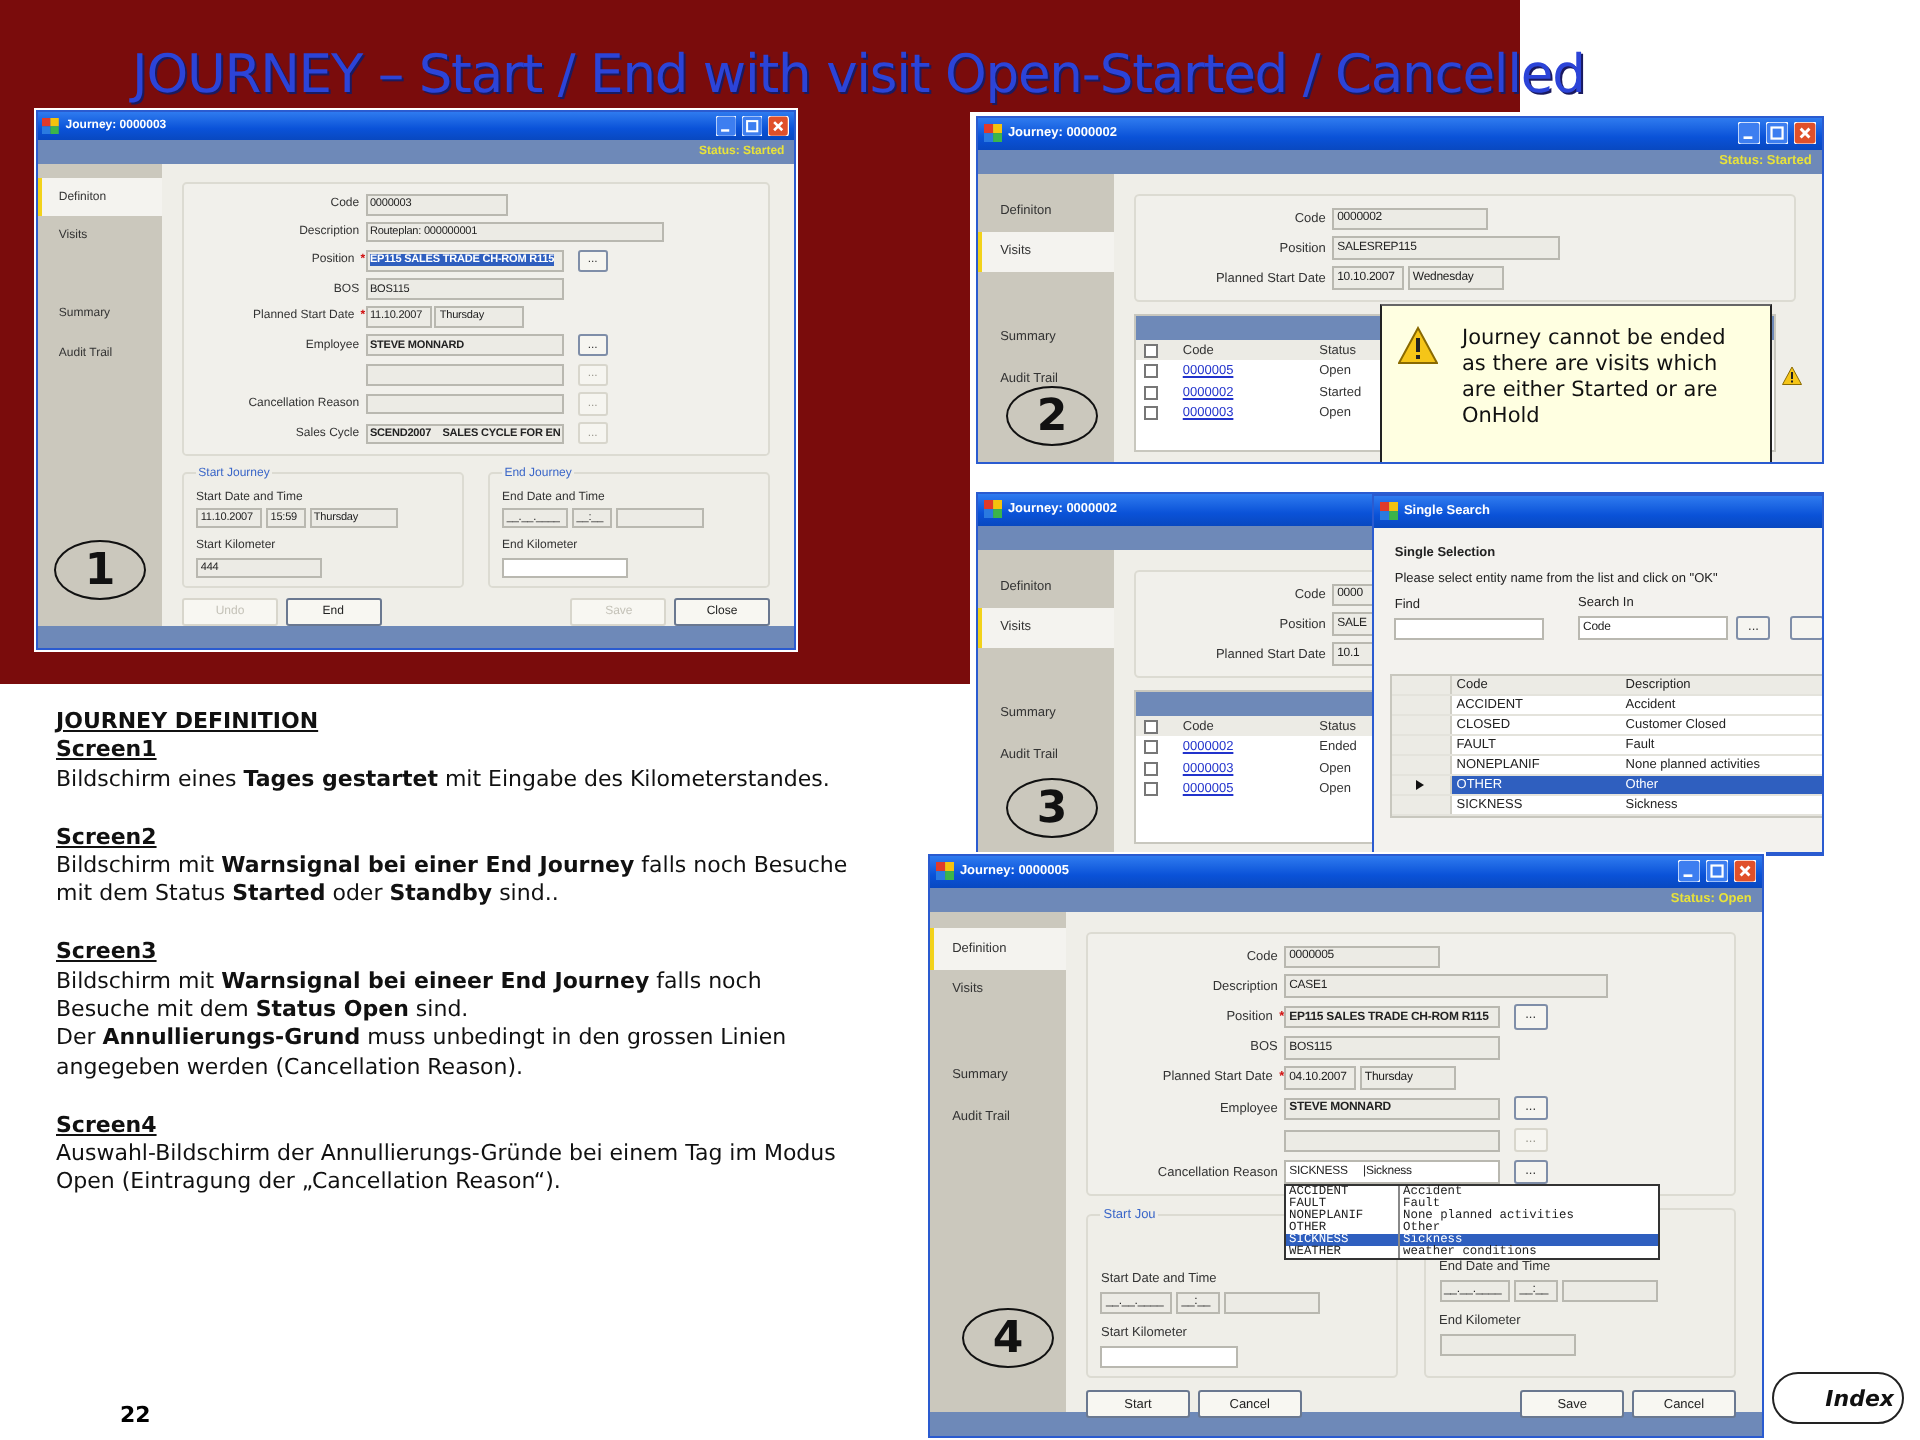 This screenshot has height=1440, width=1920. Describe the element at coordinates (1595, 379) in the screenshot. I see `warning-text: Journey cannot be ended as there are visits which are either Started or are OnHold` at that location.